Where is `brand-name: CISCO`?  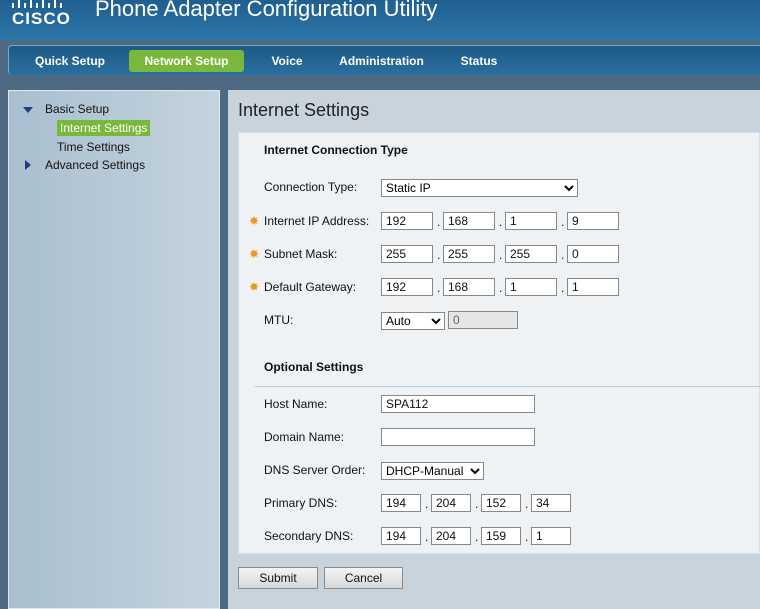
brand-name: CISCO is located at coordinates (41, 18).